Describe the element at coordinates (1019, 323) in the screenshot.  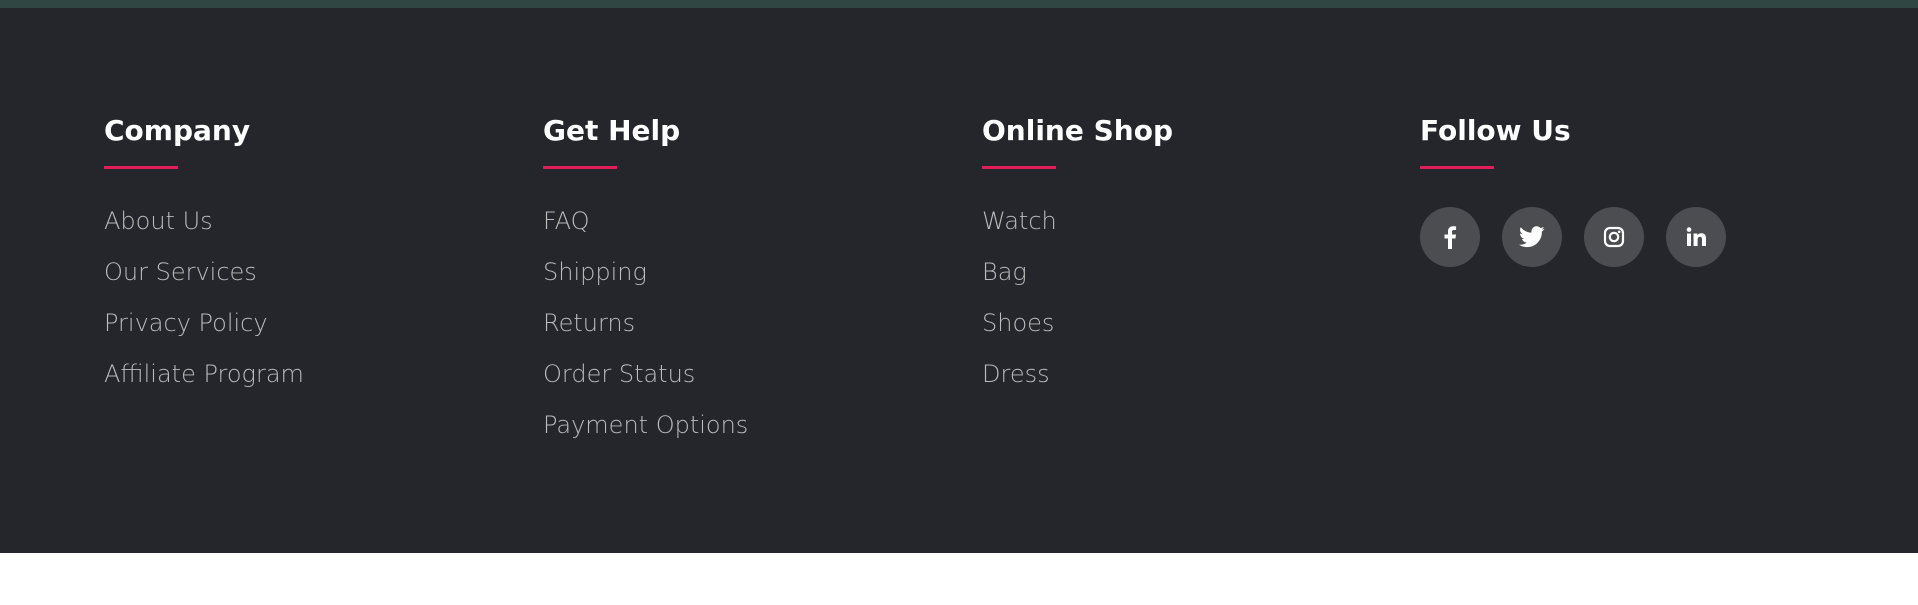
I see `footer-link-shoes: Shoes` at that location.